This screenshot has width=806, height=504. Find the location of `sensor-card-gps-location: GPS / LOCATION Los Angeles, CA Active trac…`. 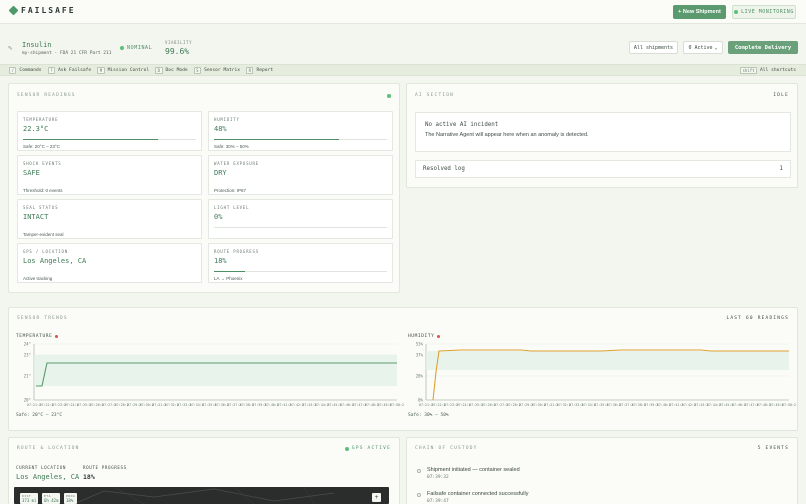

sensor-card-gps-location: GPS / LOCATION Los Angeles, CA Active trac… is located at coordinates (109, 263).